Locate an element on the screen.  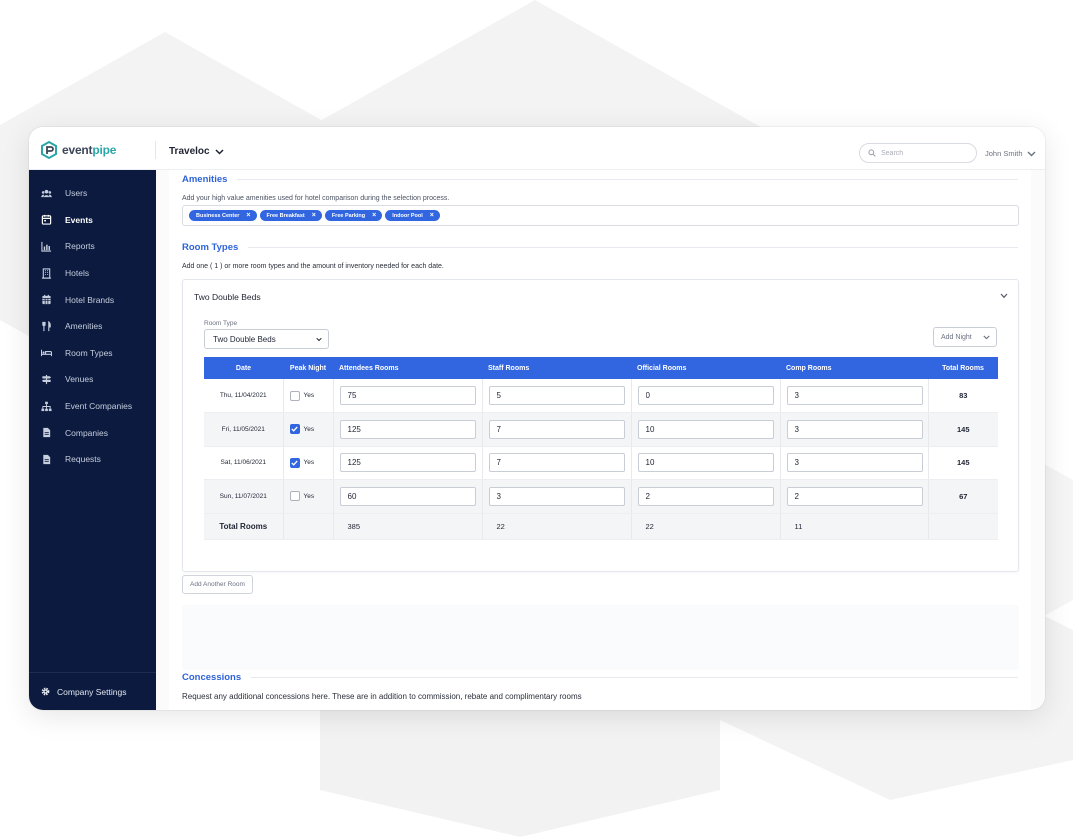
sidebar-item-events: Events is located at coordinates (92, 220).